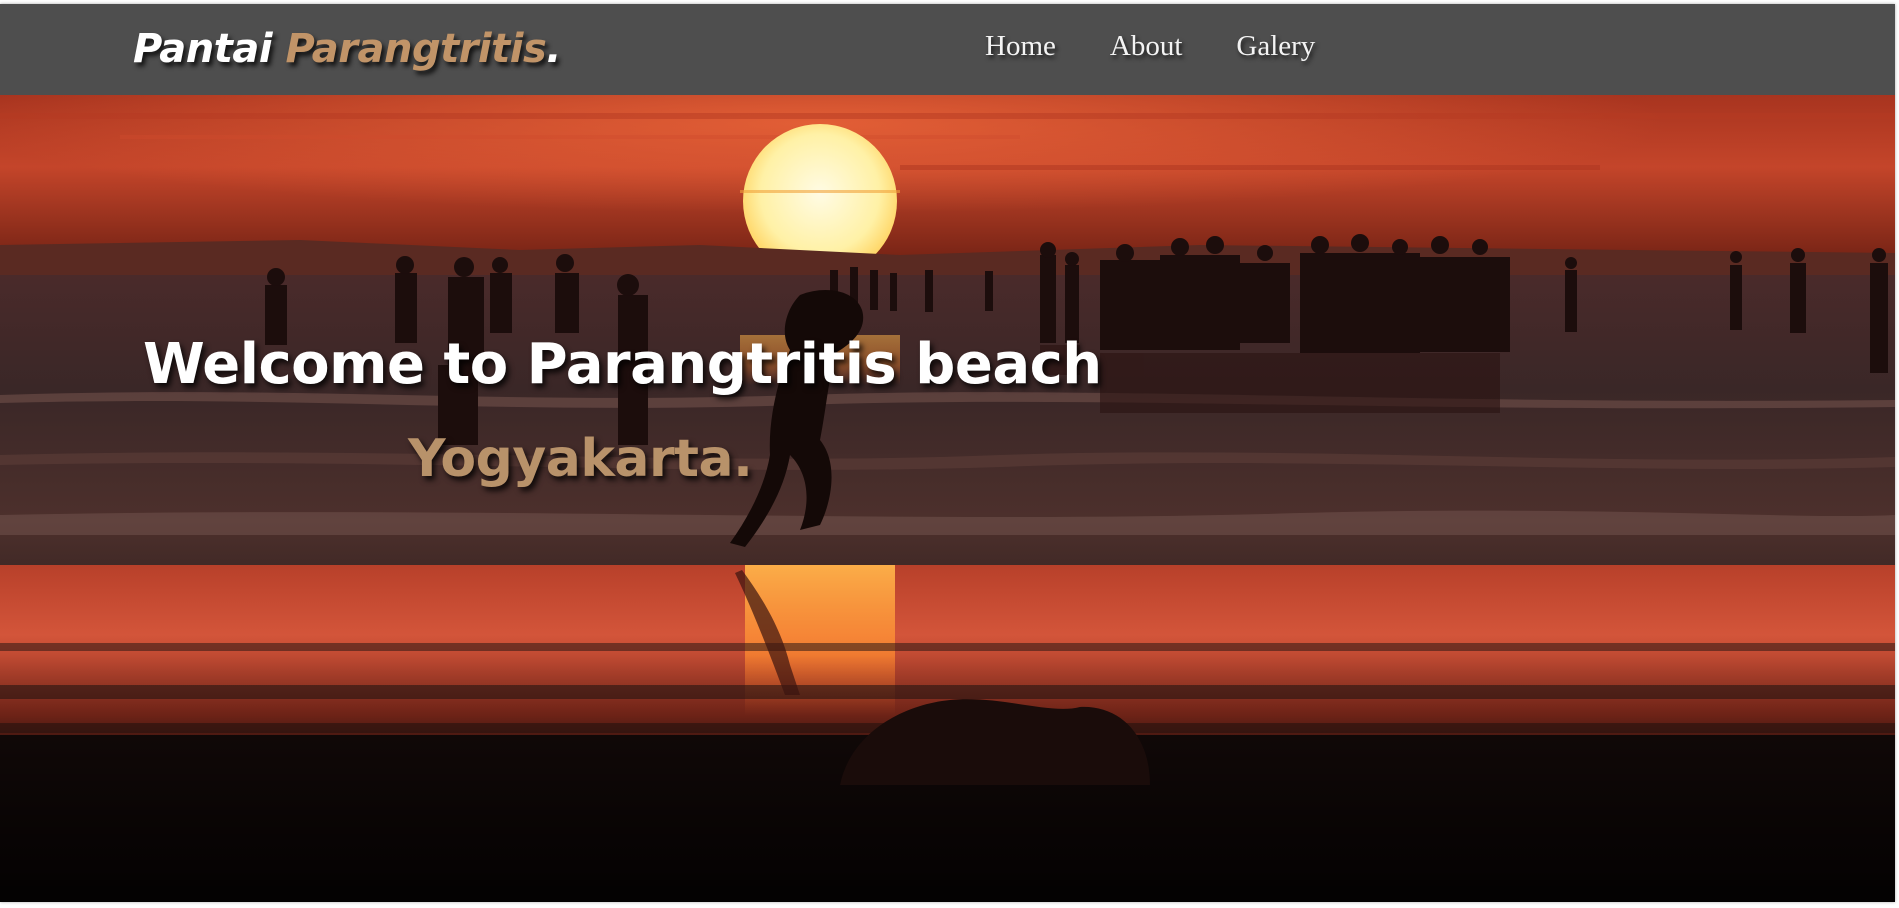  I want to click on main-nav: Home About Galery, so click(1177, 46).